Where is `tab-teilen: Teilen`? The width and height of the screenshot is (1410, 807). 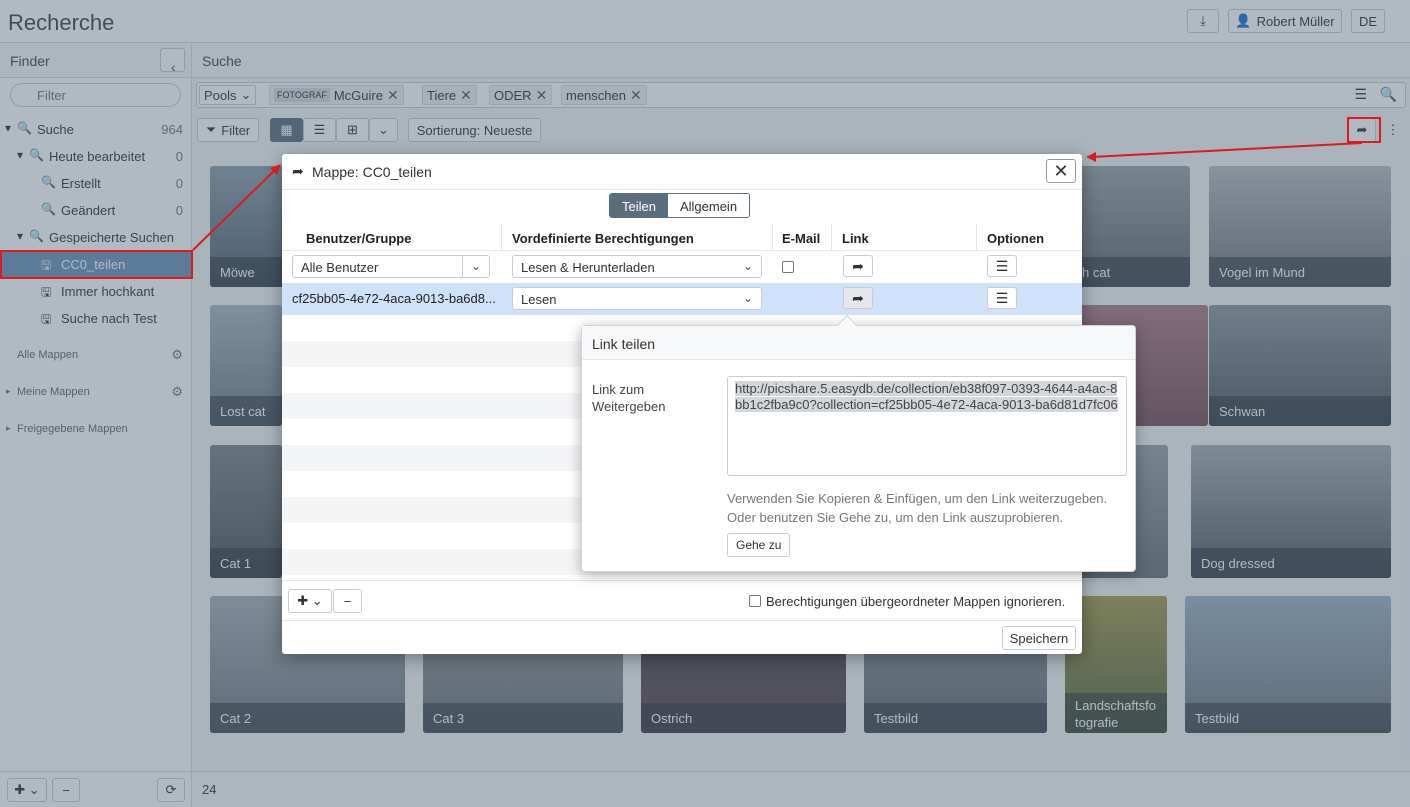
tab-teilen: Teilen is located at coordinates (639, 205).